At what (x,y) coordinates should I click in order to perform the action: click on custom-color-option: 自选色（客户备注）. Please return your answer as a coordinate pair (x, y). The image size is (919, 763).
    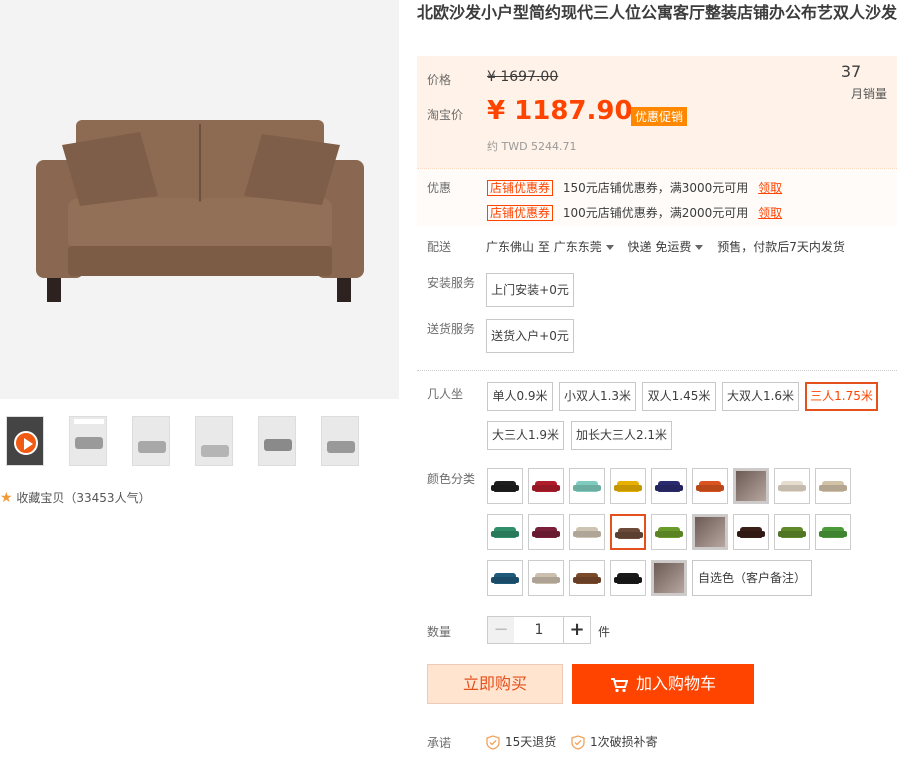
    Looking at the image, I should click on (752, 578).